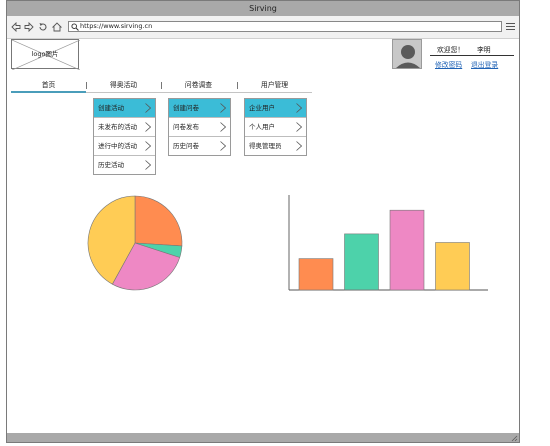  Describe the element at coordinates (514, 438) in the screenshot. I see `resize-grip-icon` at that location.